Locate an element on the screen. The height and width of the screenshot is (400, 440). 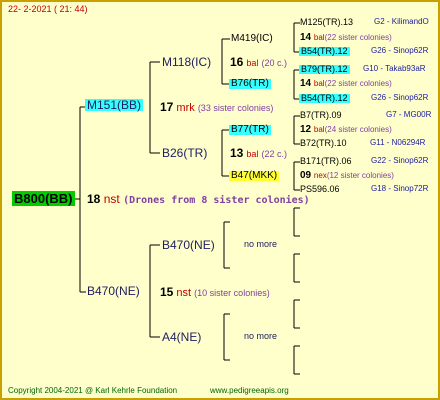
b26-sisters: (22 c.) is located at coordinates (274, 154).